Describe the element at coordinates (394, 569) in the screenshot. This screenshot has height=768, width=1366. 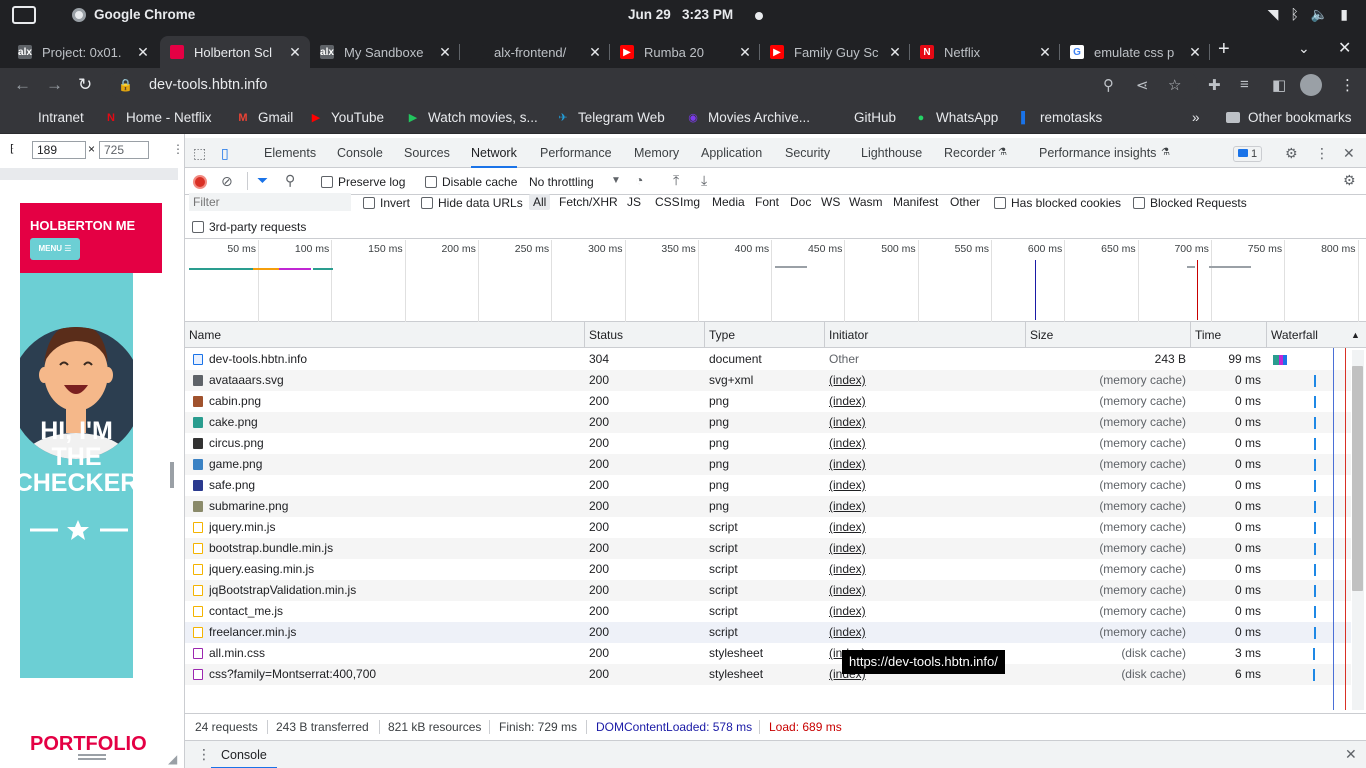
I see `request-name: jquery.easing.min.js` at that location.